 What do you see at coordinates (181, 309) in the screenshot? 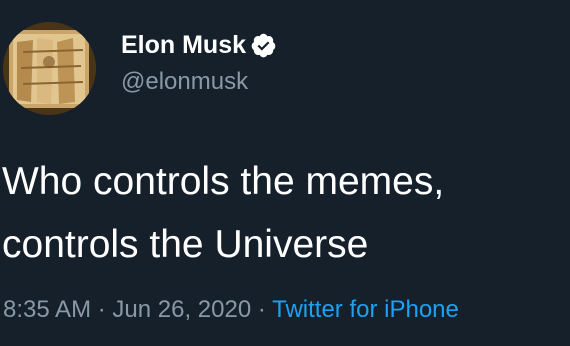
I see `tweet-date: Jun 26, 2020` at bounding box center [181, 309].